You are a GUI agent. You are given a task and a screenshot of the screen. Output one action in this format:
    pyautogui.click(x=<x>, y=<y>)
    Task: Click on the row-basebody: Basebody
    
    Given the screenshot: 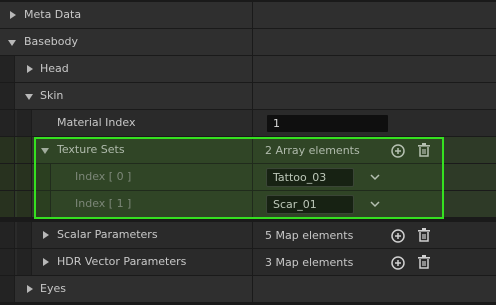 What is the action you would take?
    pyautogui.click(x=248, y=42)
    